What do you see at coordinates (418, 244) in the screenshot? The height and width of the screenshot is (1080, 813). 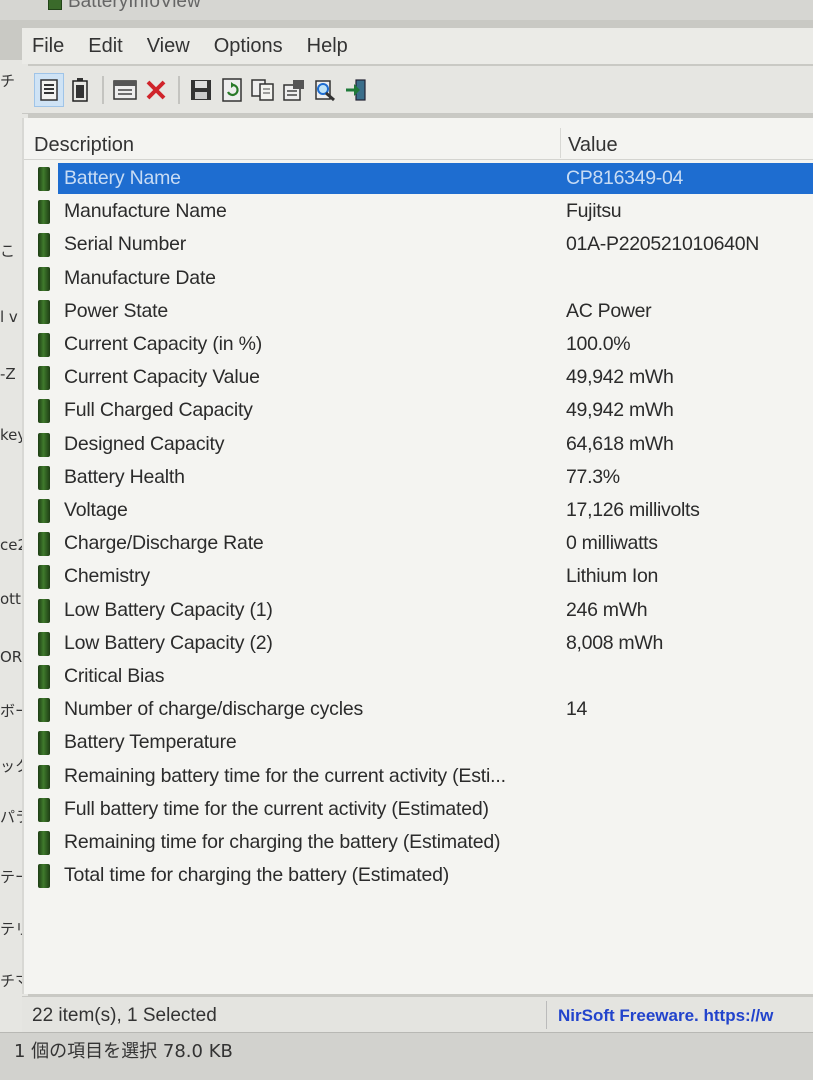 I see `list-item: Serial Number 01A-P220521010640N` at bounding box center [418, 244].